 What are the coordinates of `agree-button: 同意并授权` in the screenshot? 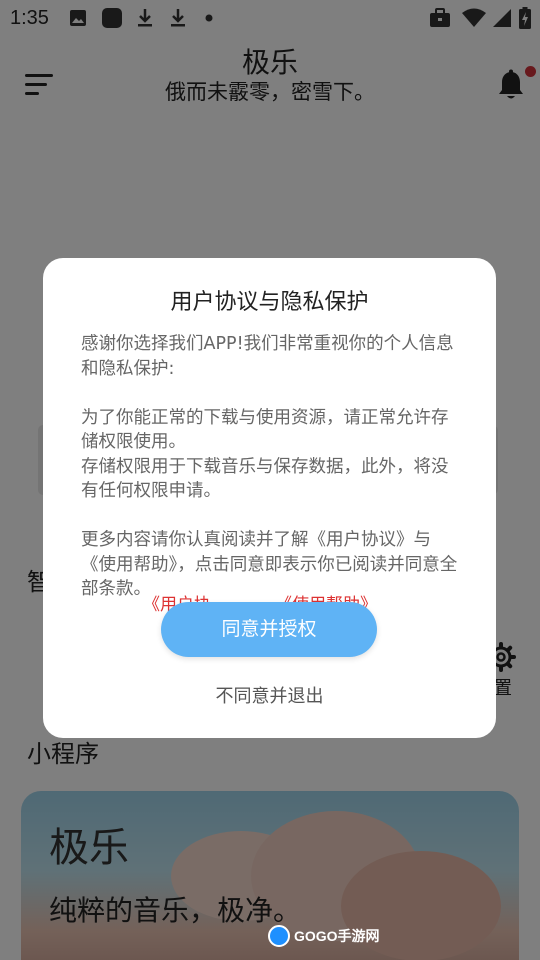 It's located at (269, 629).